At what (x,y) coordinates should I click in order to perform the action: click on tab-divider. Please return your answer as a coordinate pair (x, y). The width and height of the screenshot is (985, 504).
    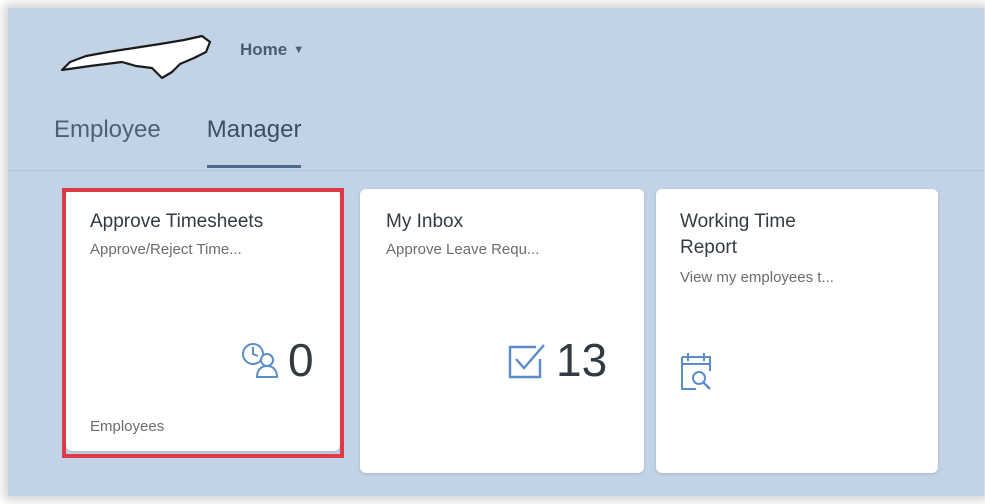
    Looking at the image, I should click on (496, 170).